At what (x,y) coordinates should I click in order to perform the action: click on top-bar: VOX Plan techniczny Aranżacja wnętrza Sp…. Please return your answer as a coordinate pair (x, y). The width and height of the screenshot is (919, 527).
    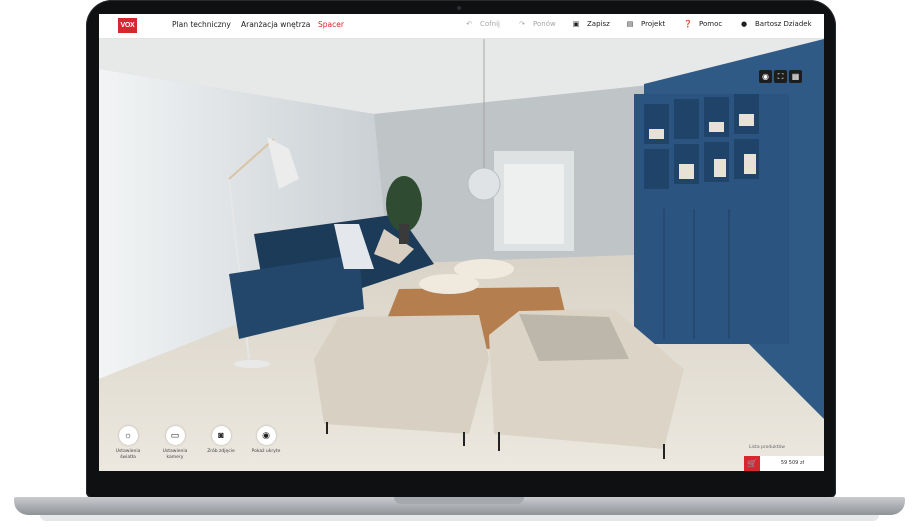
    Looking at the image, I should click on (461, 26).